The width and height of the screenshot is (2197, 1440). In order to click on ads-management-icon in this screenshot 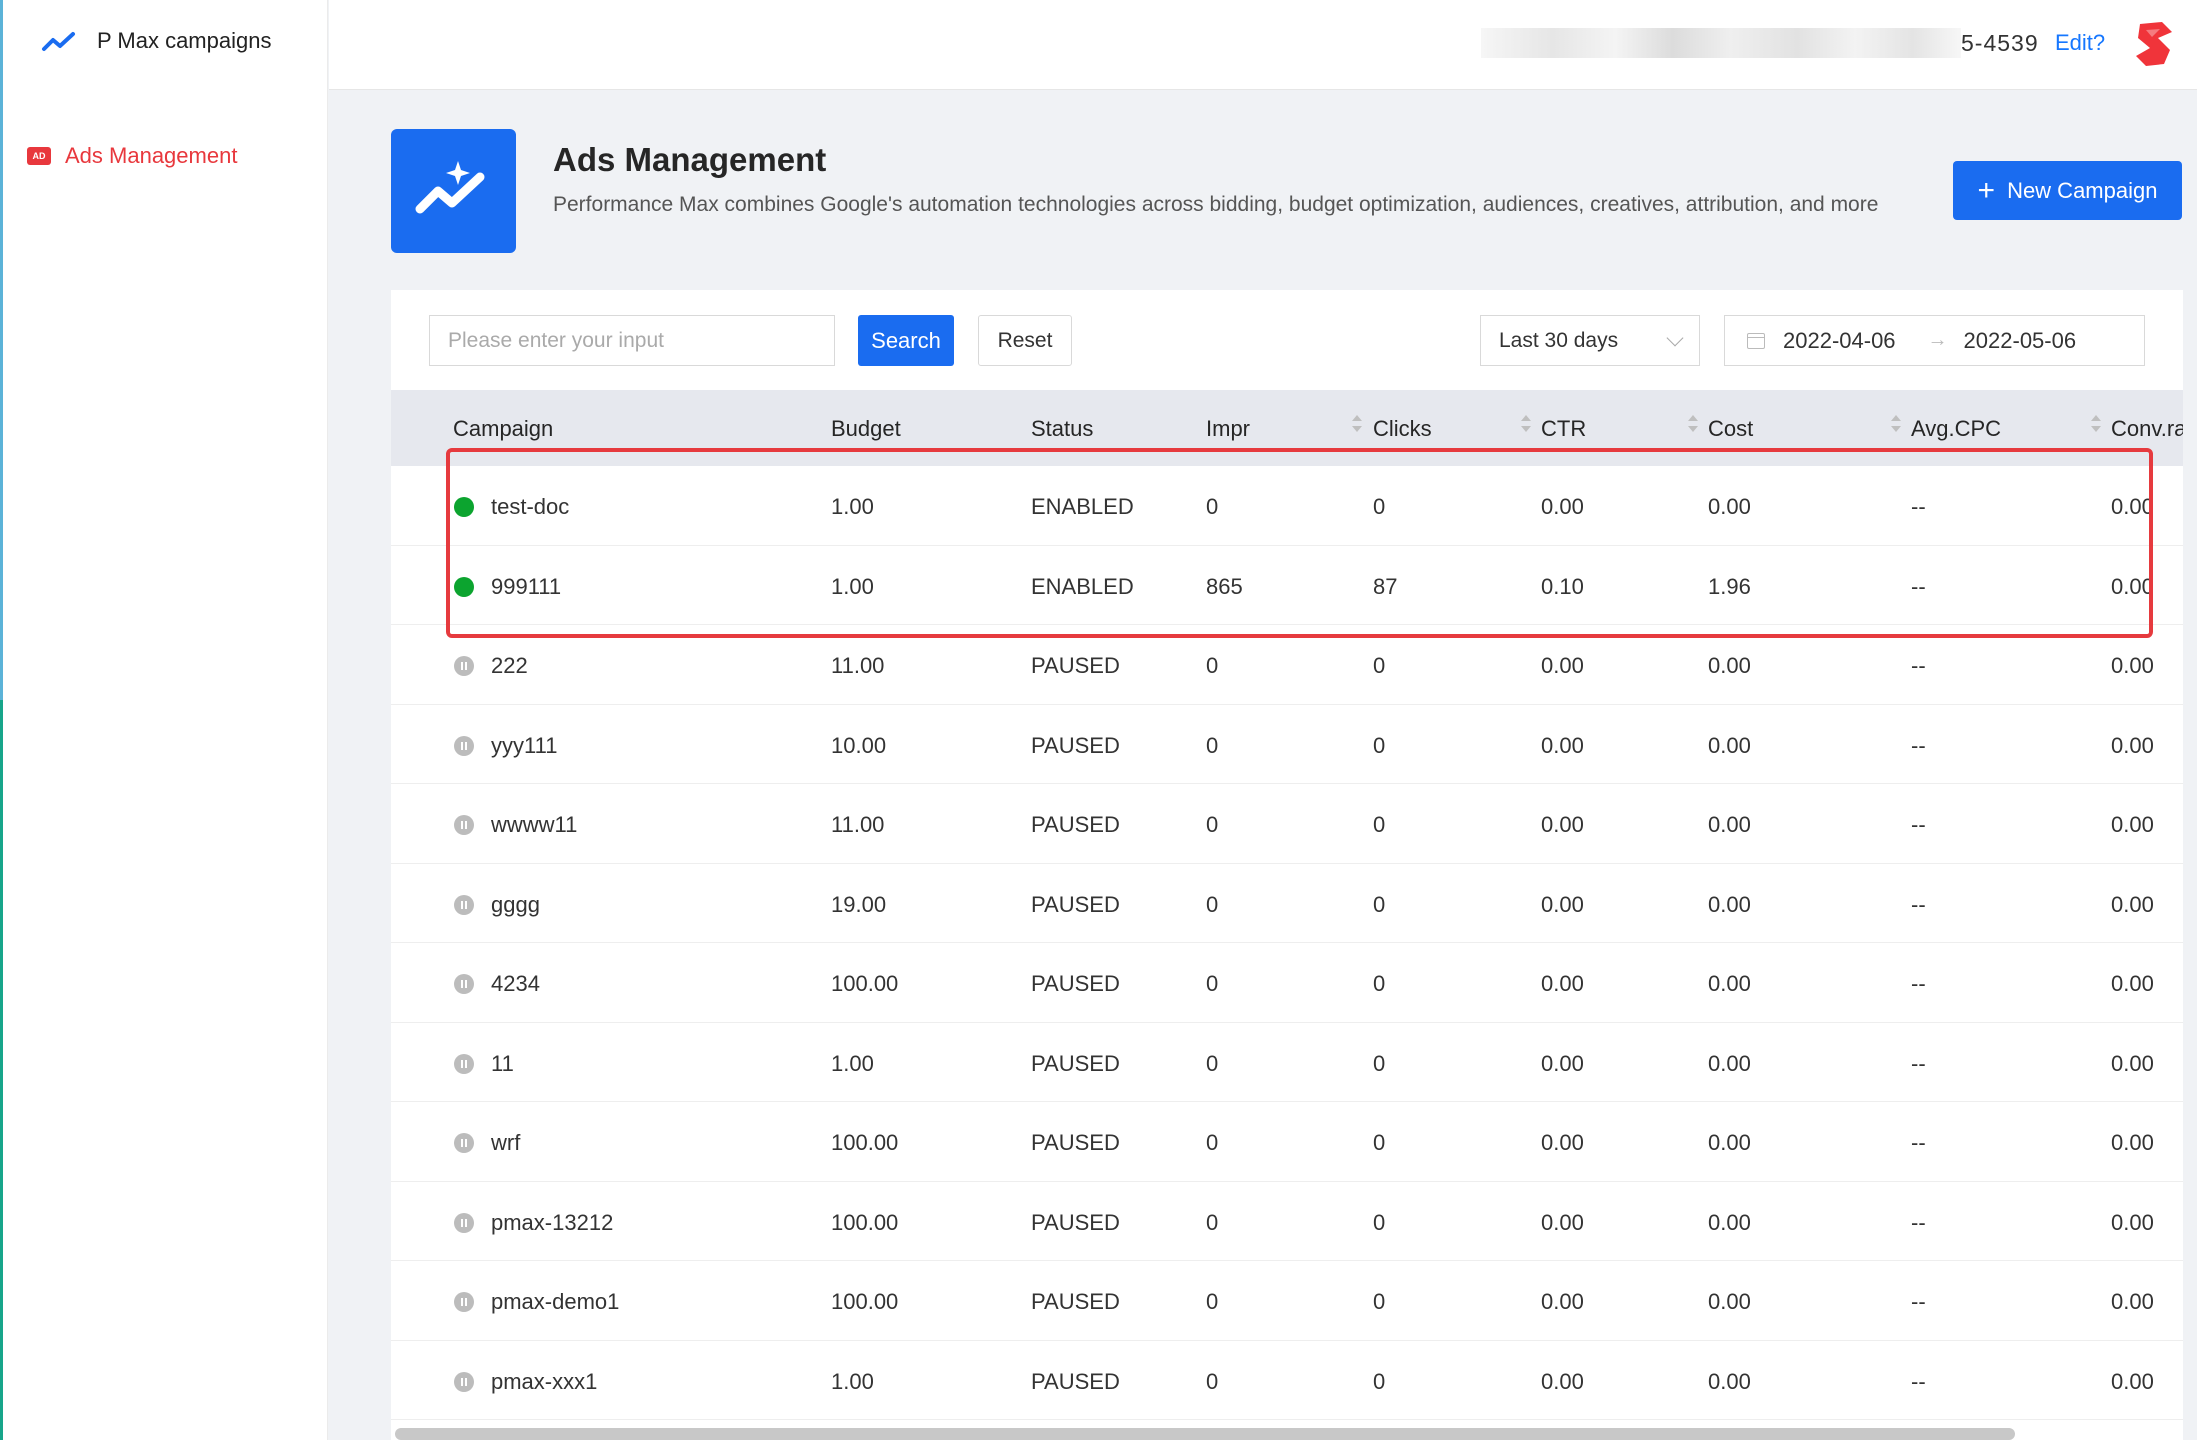, I will do `click(453, 191)`.